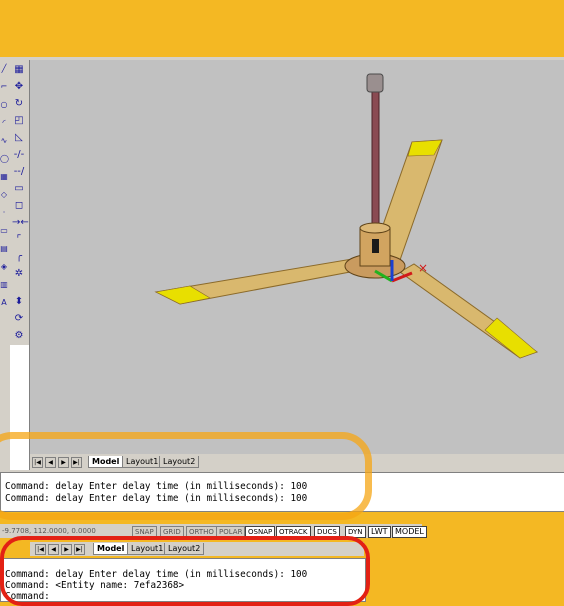 The width and height of the screenshot is (564, 606). What do you see at coordinates (4, 159) in the screenshot?
I see `ellipse-icon: ◯` at bounding box center [4, 159].